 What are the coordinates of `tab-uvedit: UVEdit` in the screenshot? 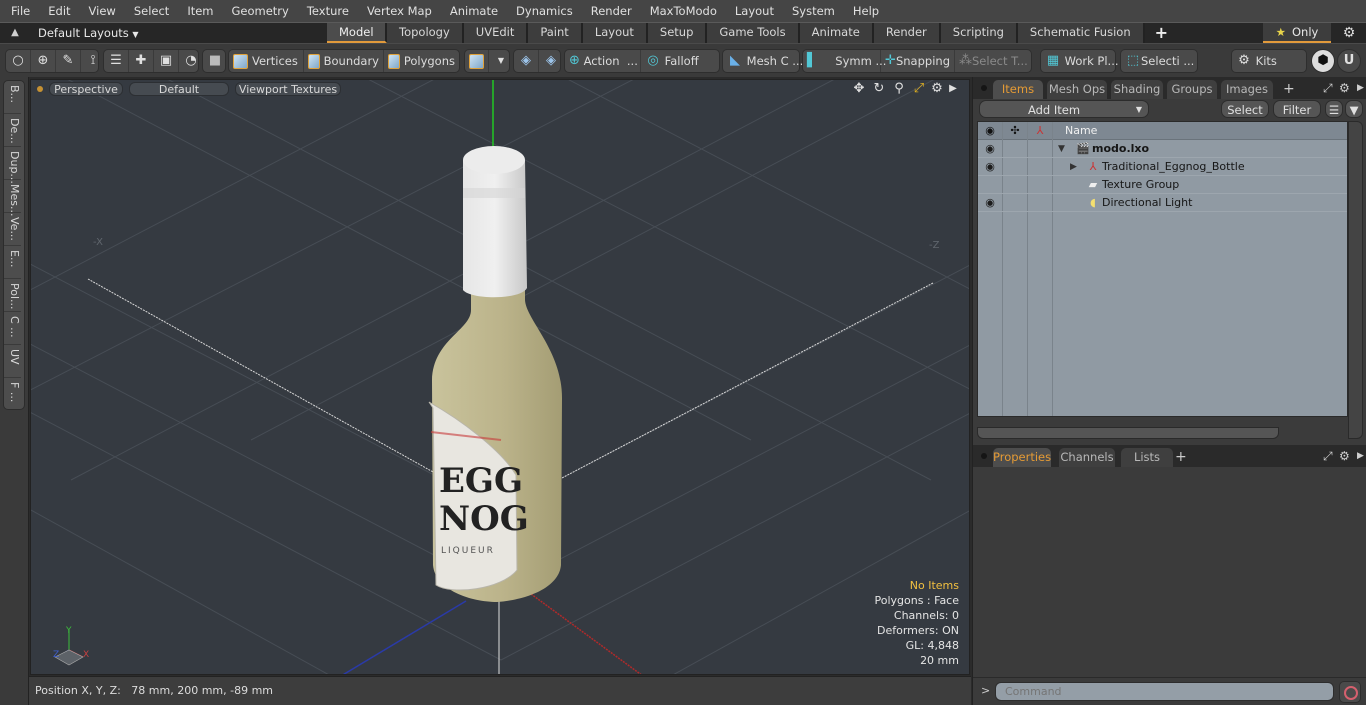 It's located at (496, 33).